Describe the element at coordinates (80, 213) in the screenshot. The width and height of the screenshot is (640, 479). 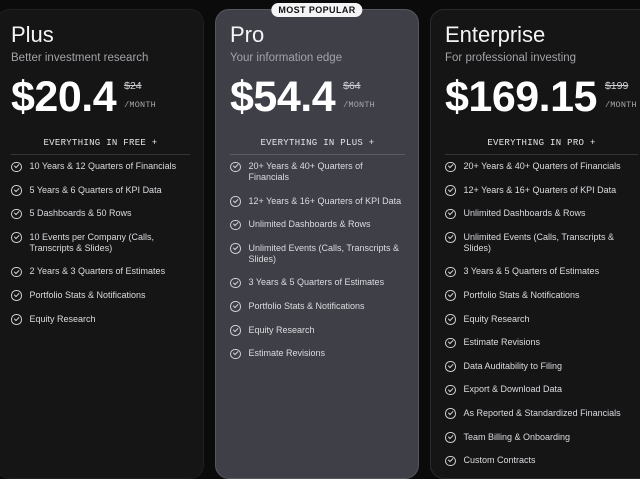
I see `feature-text: 5 Dashboards & 50 Rows` at that location.